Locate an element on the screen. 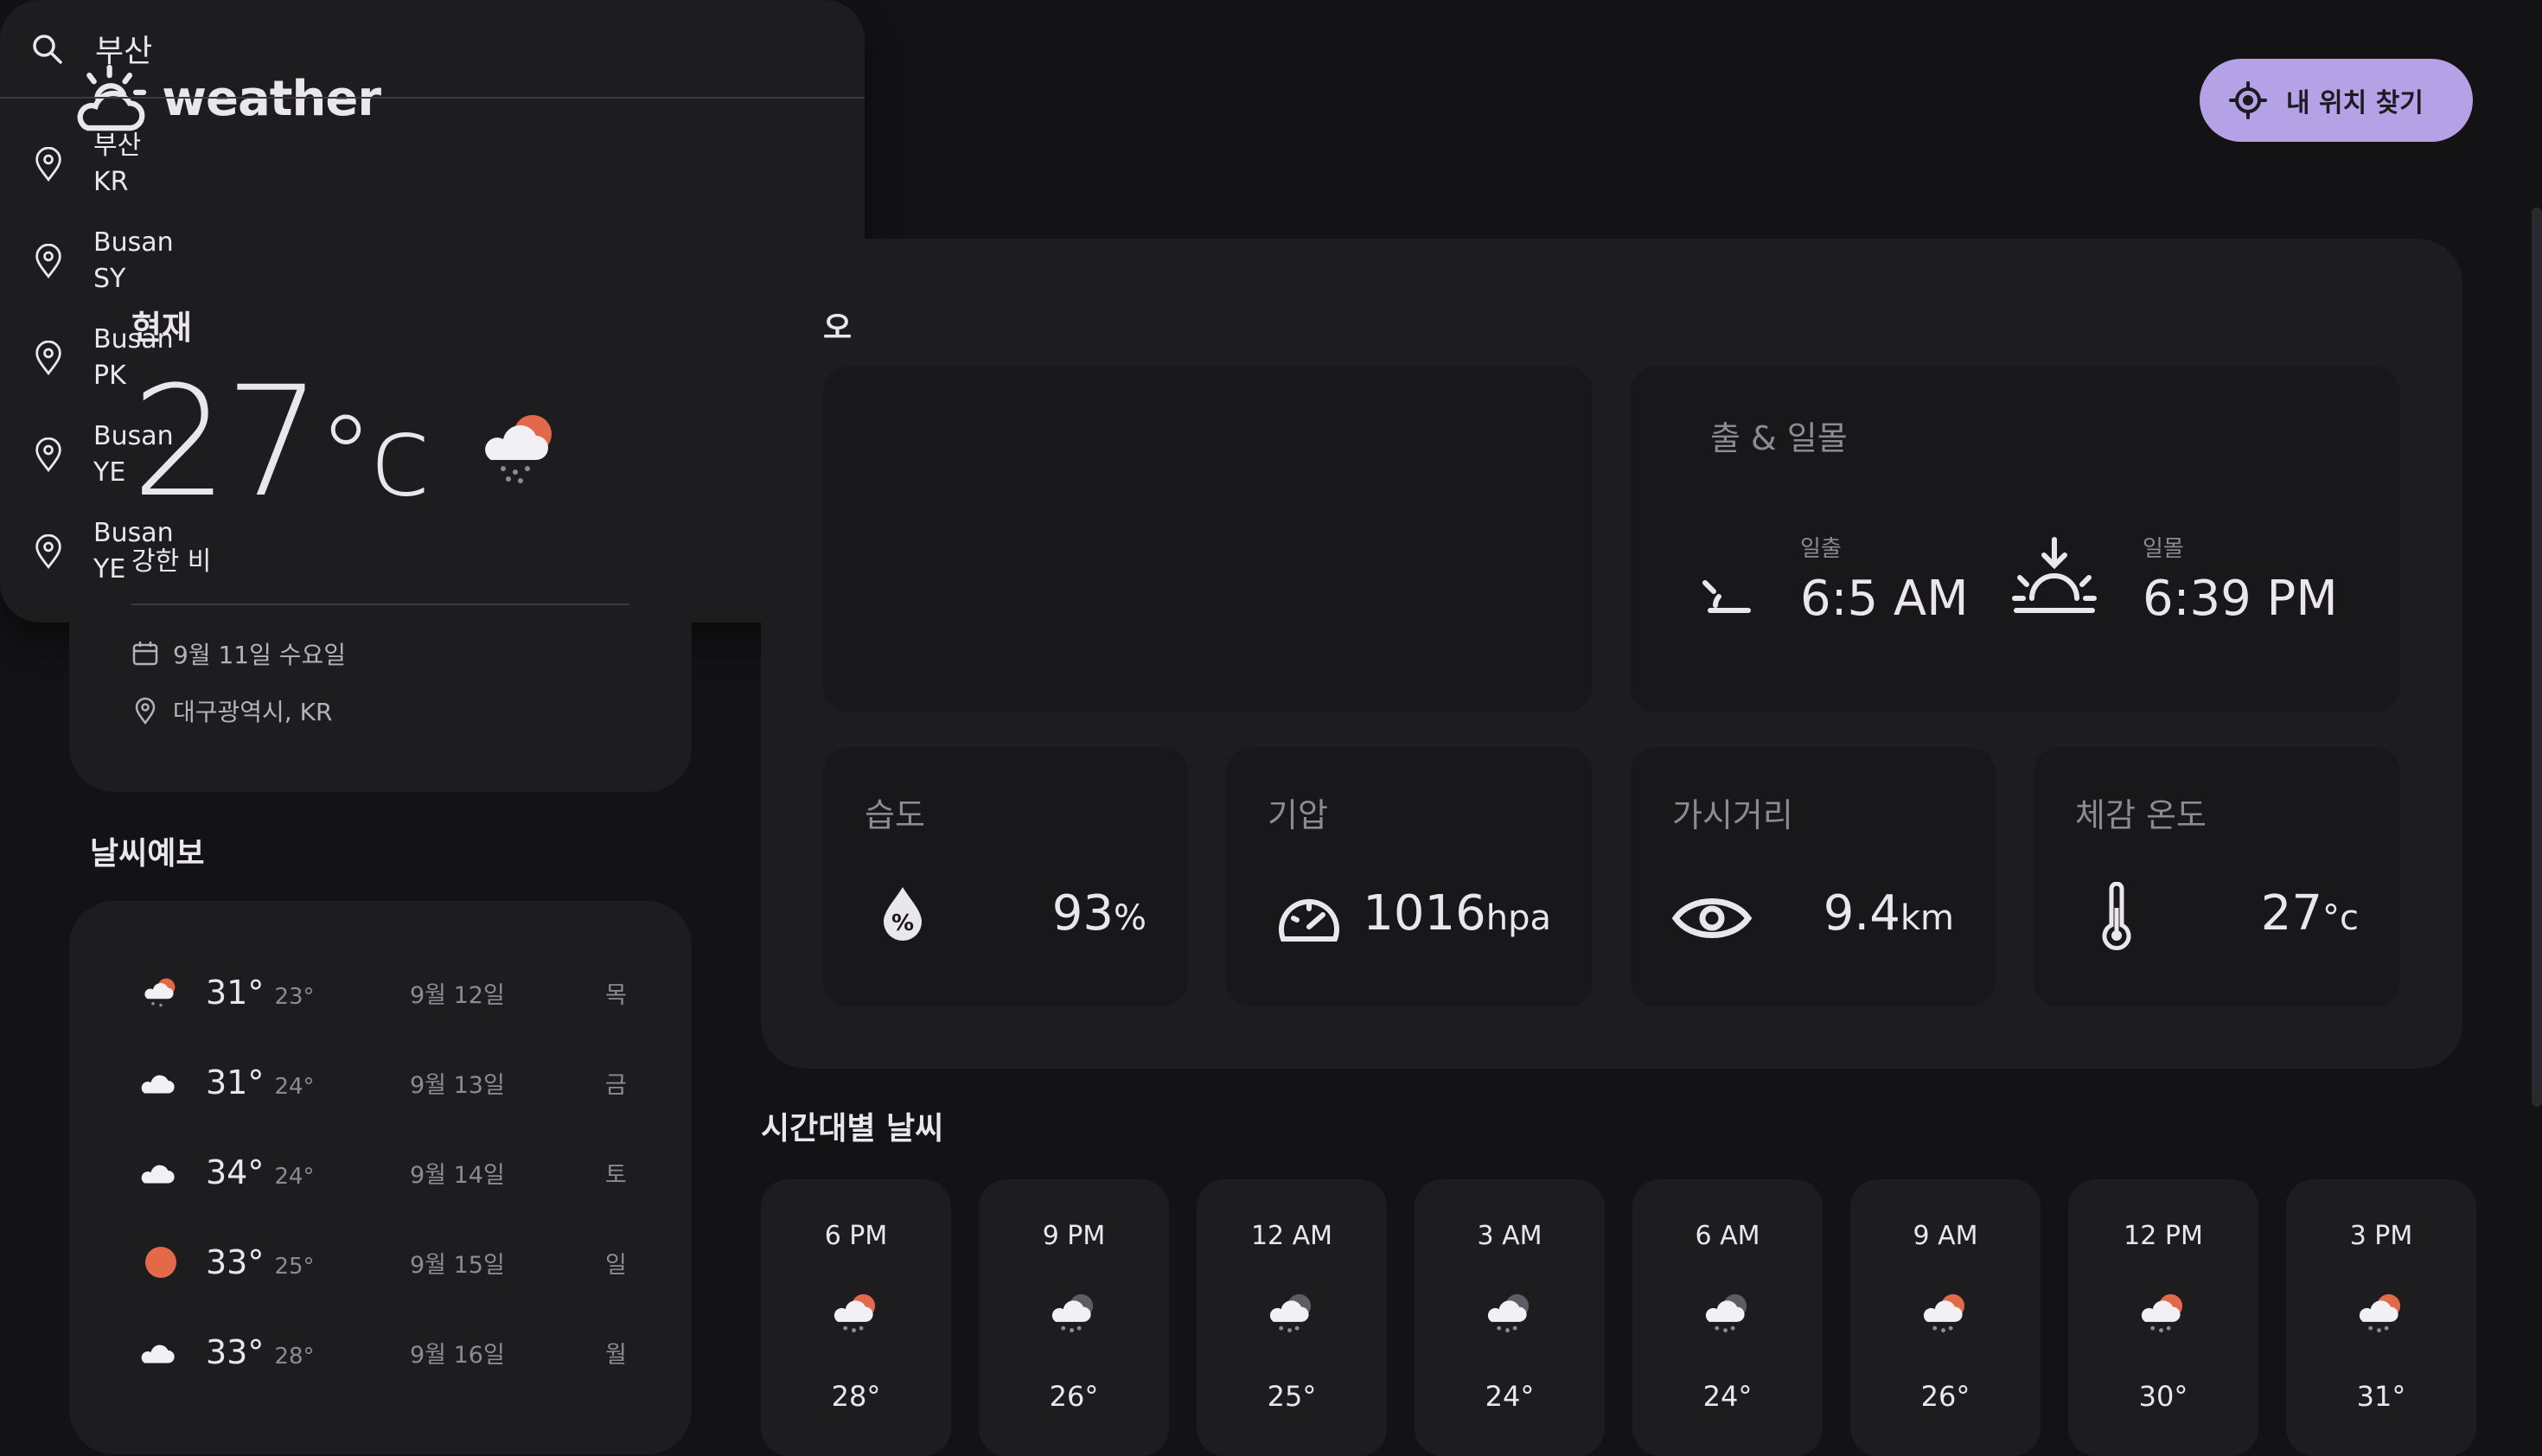 The width and height of the screenshot is (2542, 1456). feels-like-label: 체감 온도 is located at coordinates (2141, 815).